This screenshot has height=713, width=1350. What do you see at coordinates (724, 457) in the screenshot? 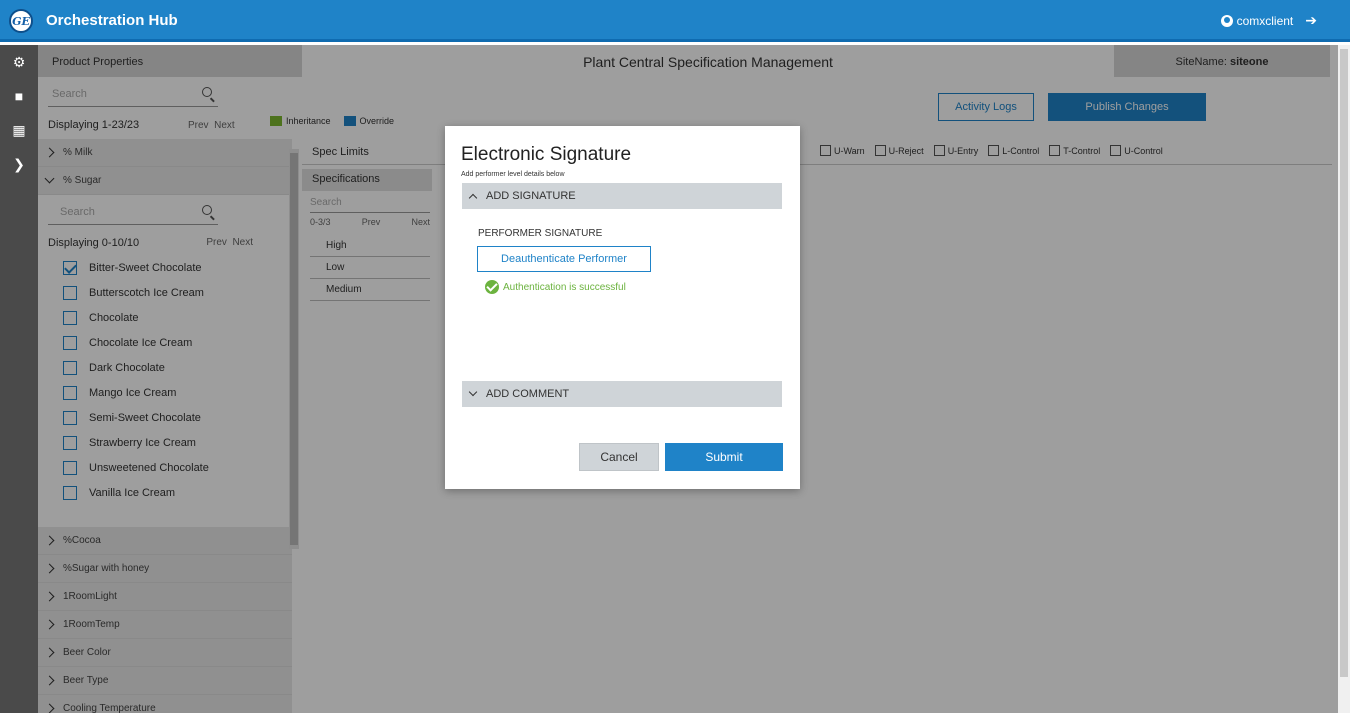
I see `submit-button: Submit` at bounding box center [724, 457].